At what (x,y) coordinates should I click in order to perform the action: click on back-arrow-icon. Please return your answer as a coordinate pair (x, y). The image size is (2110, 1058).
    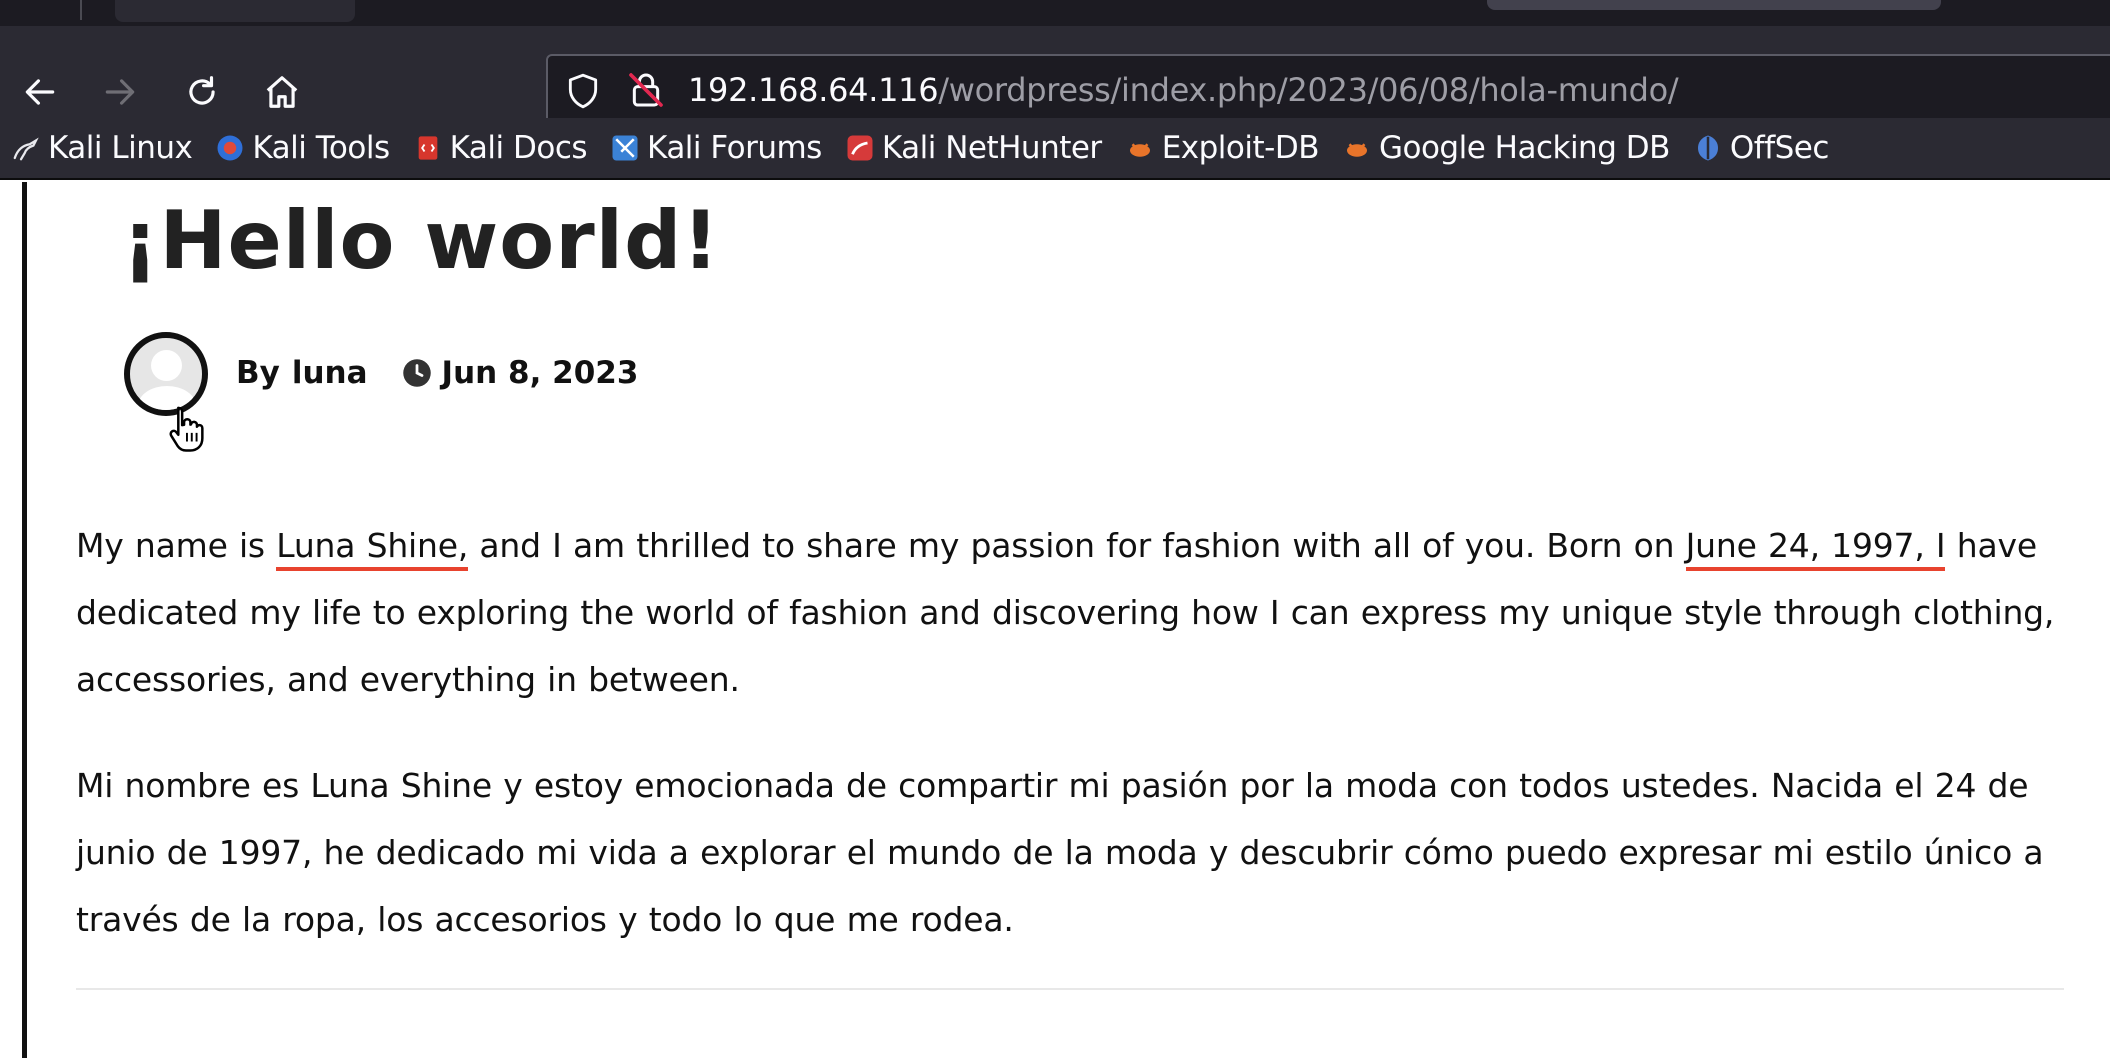
    Looking at the image, I should click on (40, 92).